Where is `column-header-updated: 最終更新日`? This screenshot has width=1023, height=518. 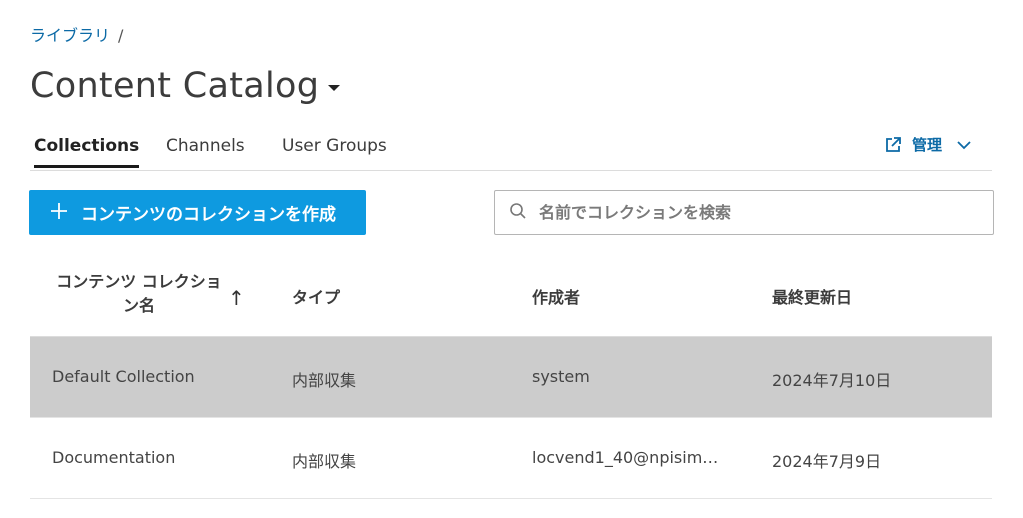
column-header-updated: 最終更新日 is located at coordinates (812, 296).